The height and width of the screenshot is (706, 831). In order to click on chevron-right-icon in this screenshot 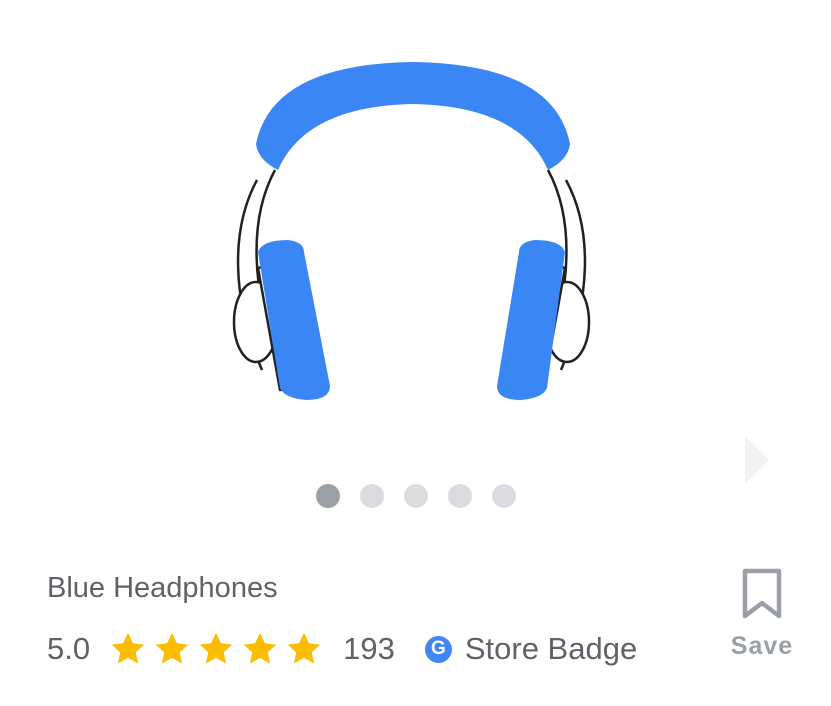, I will do `click(757, 460)`.